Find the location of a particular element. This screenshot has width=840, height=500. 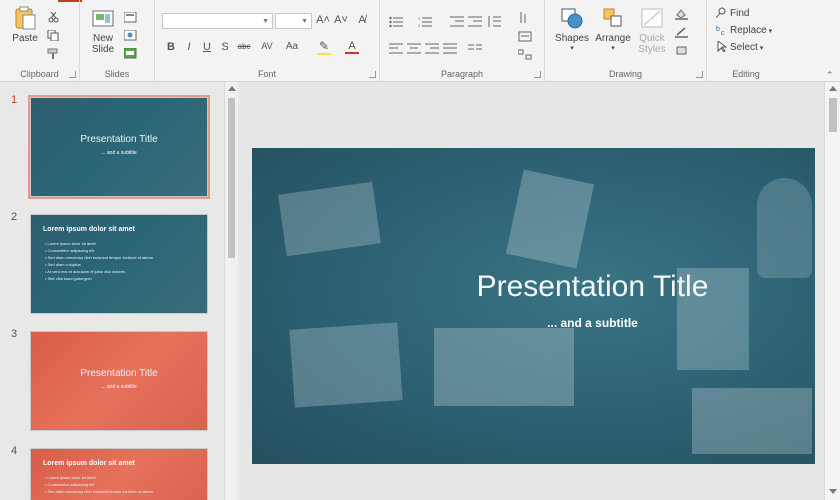

new-slide-button: New Slide is located at coordinates (103, 30).